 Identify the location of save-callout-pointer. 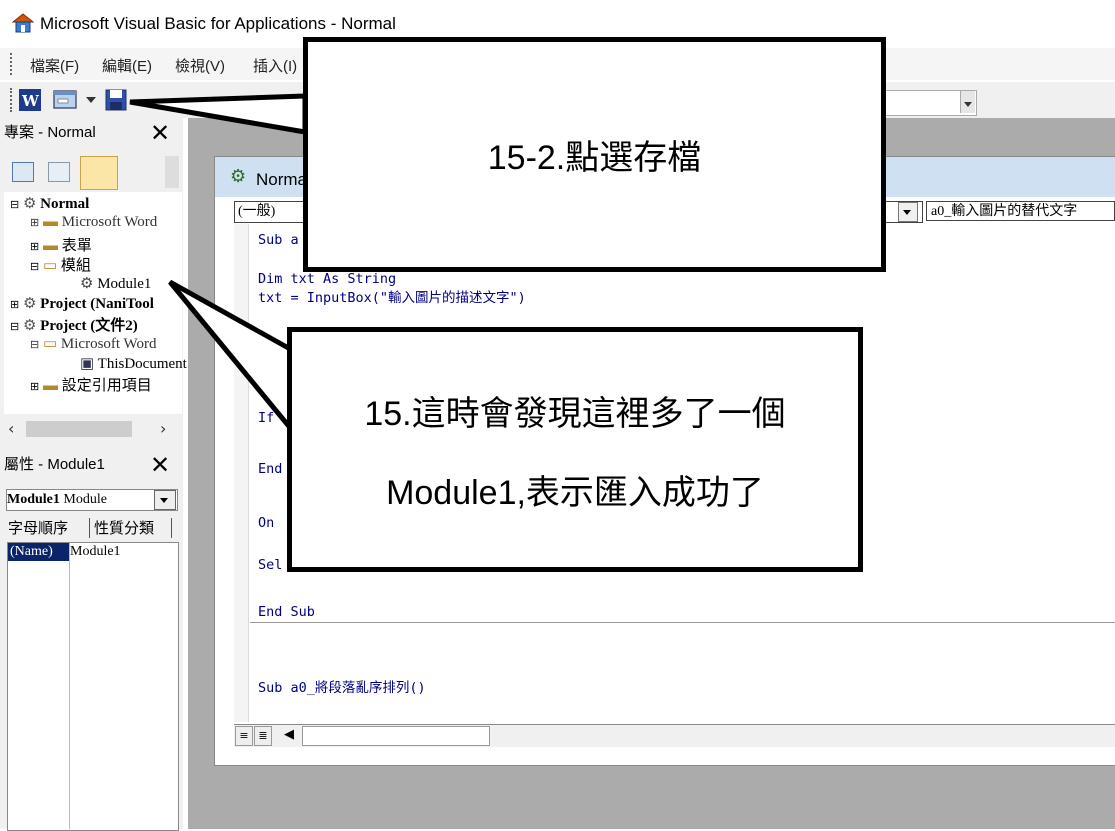
(218, 114).